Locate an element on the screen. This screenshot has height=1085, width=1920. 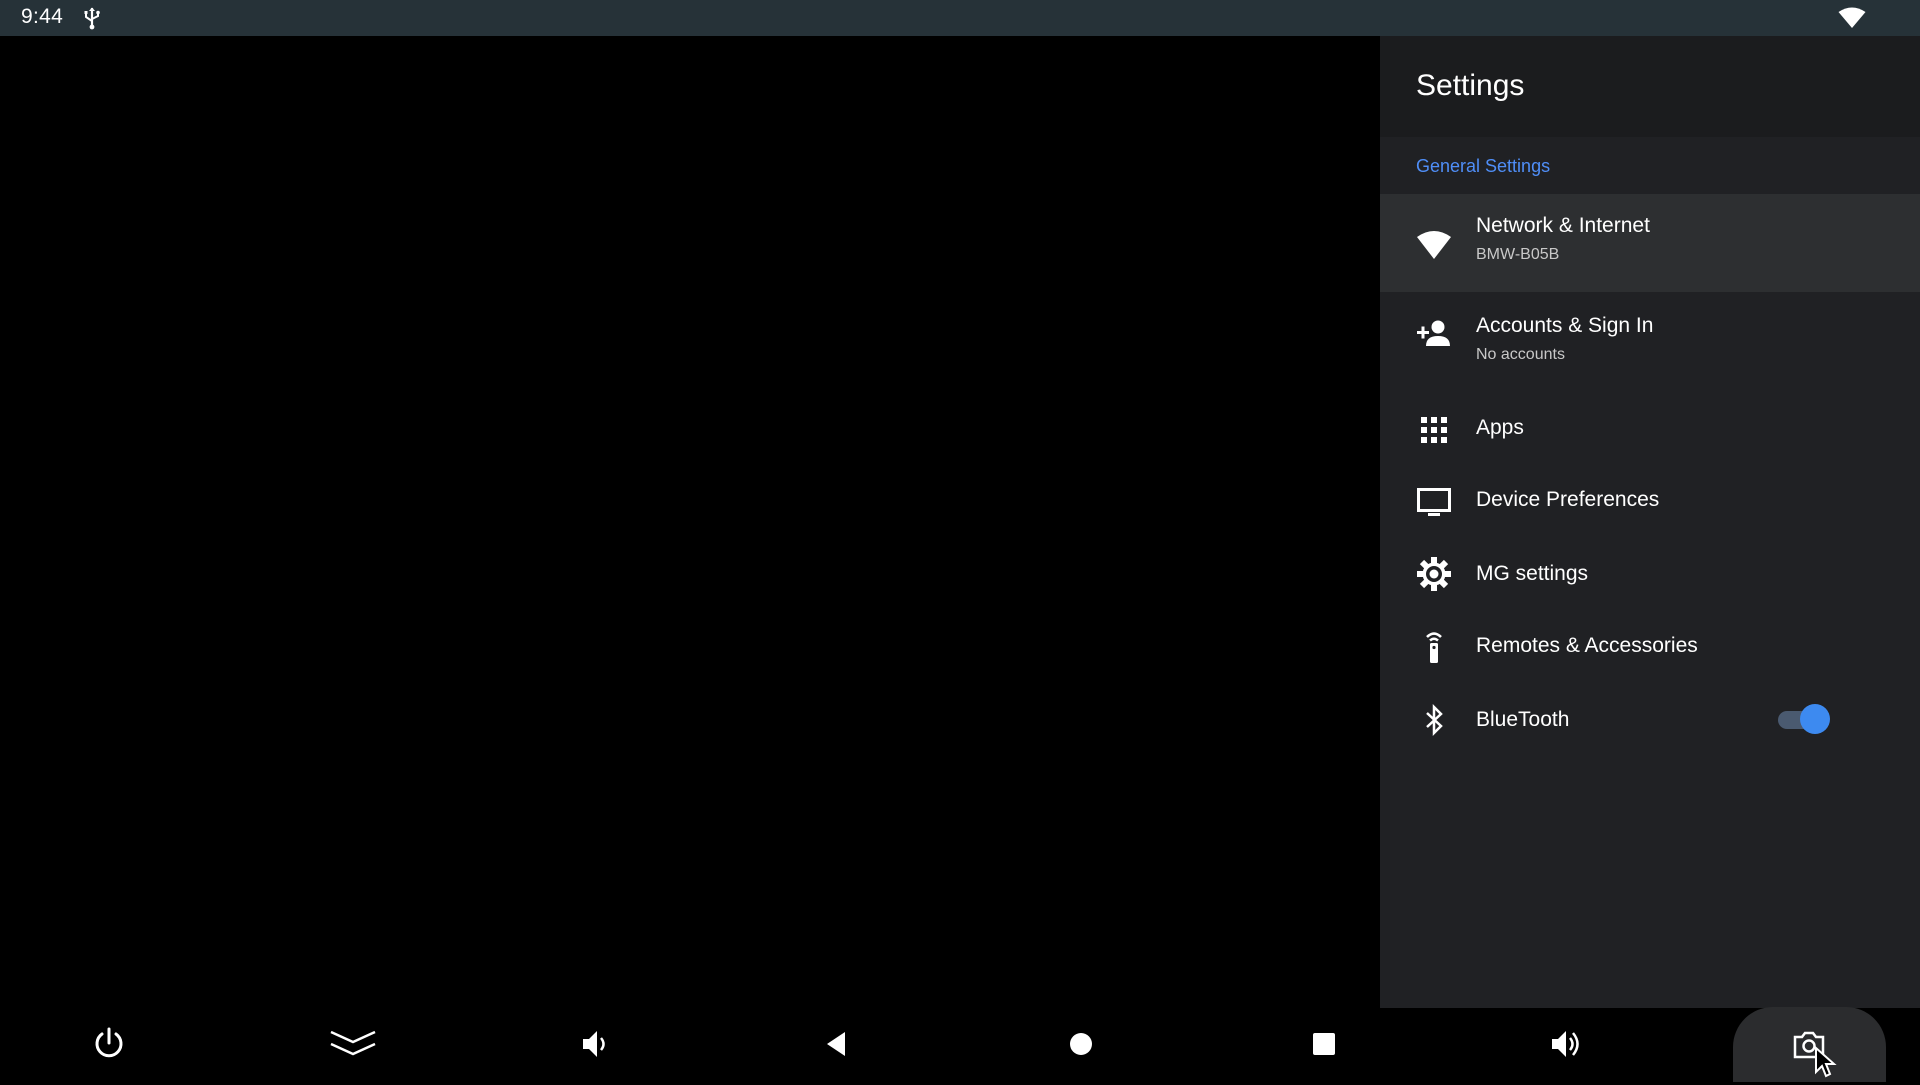
settings-item-title: Network & Internet is located at coordinates (1563, 225).